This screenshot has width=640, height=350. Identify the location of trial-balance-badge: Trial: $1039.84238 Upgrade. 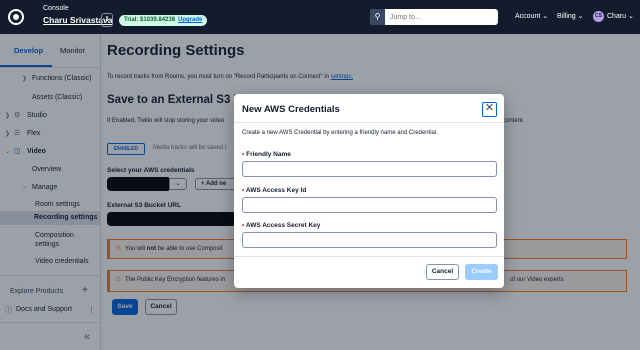
(163, 20).